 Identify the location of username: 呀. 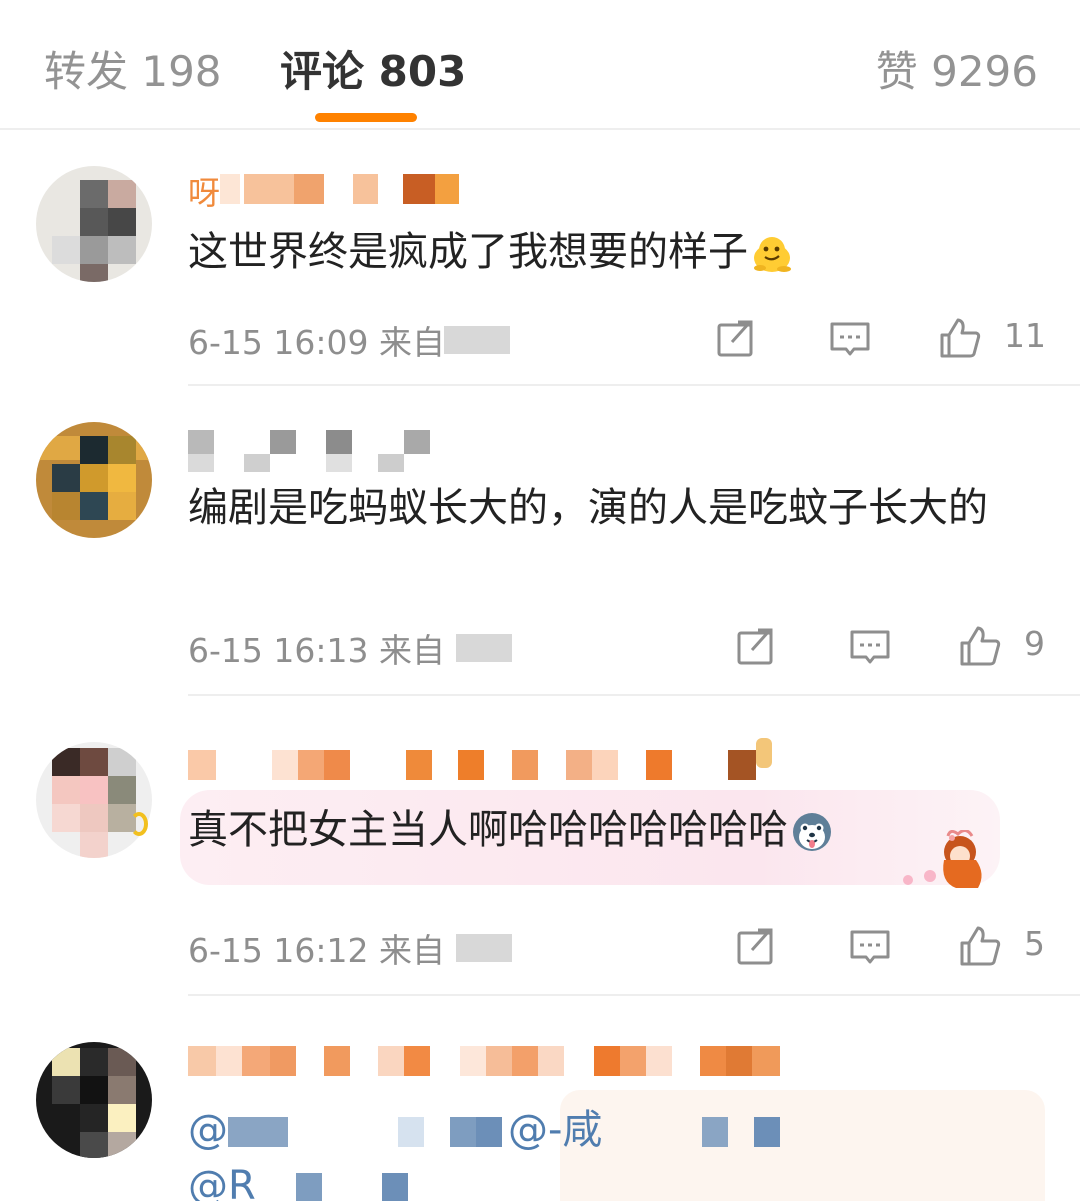
(488, 190).